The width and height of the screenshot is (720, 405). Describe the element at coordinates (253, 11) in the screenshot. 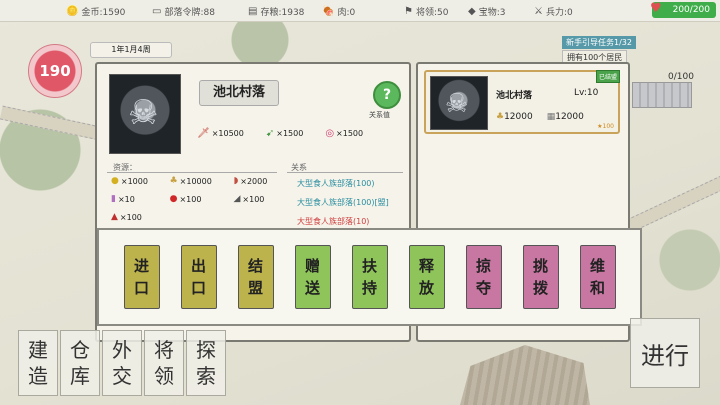

I see `grain-icon: ▤` at that location.